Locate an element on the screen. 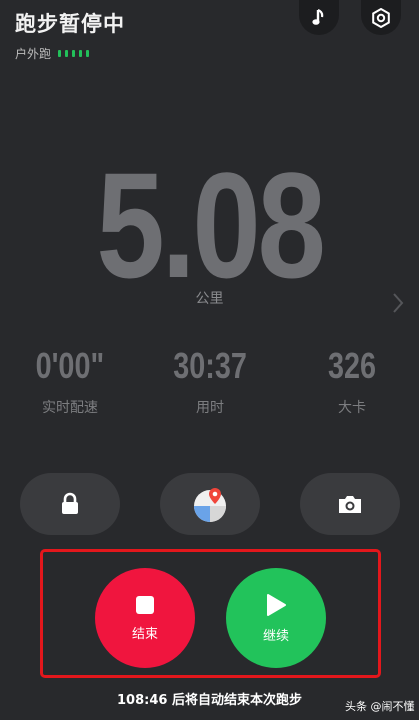 This screenshot has width=419, height=720. stat-calories-label: 大卡 is located at coordinates (352, 408).